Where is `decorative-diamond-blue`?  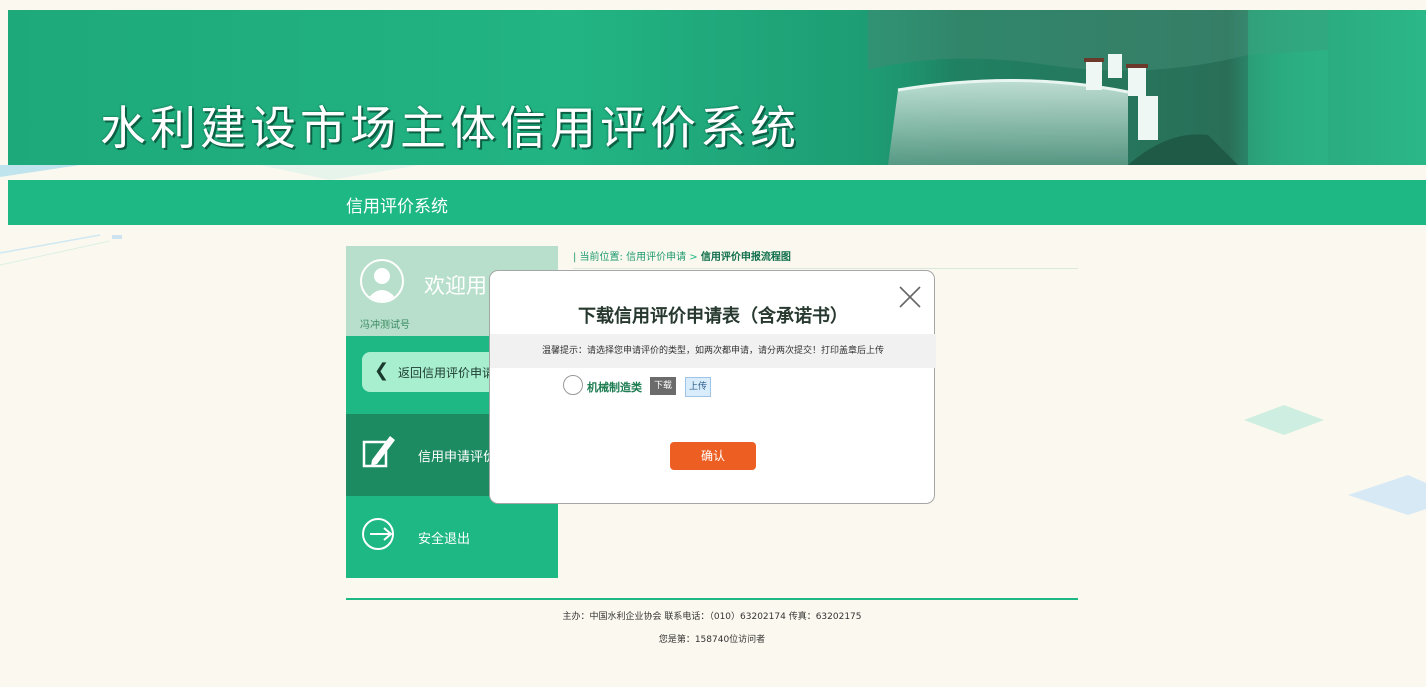
decorative-diamond-blue is located at coordinates (1387, 495).